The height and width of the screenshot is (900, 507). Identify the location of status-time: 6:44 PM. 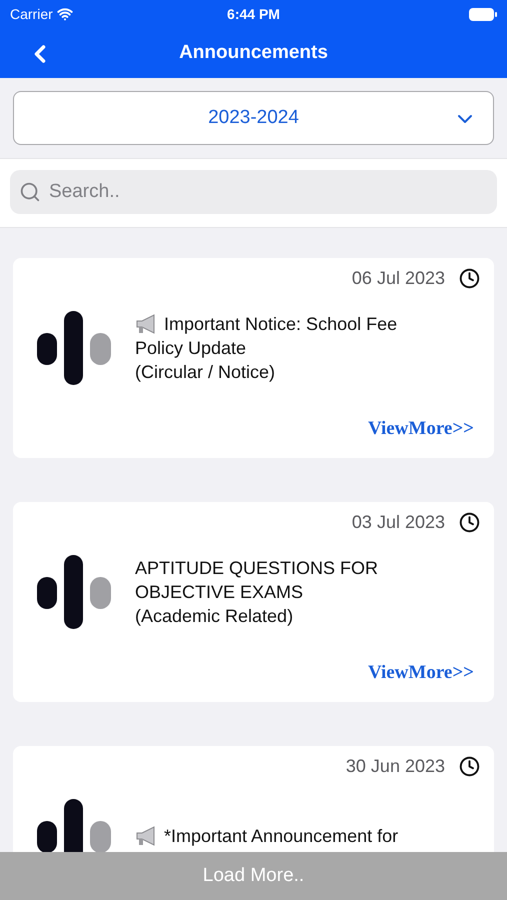
(253, 14).